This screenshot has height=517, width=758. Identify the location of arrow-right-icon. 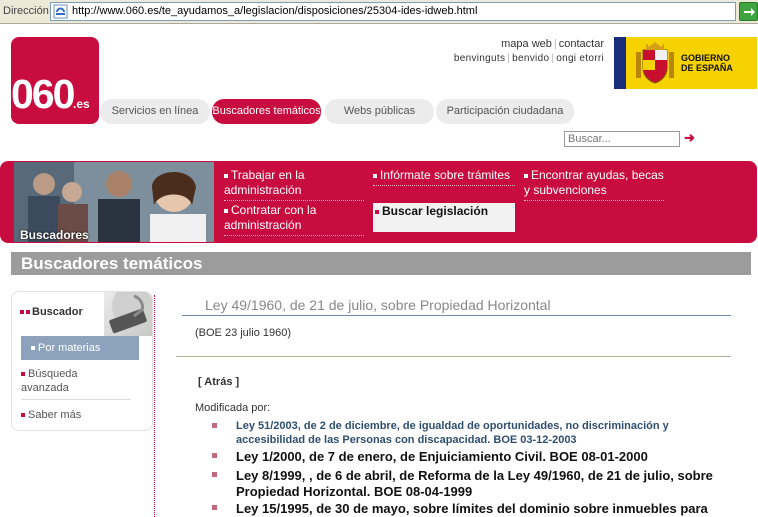
(749, 12).